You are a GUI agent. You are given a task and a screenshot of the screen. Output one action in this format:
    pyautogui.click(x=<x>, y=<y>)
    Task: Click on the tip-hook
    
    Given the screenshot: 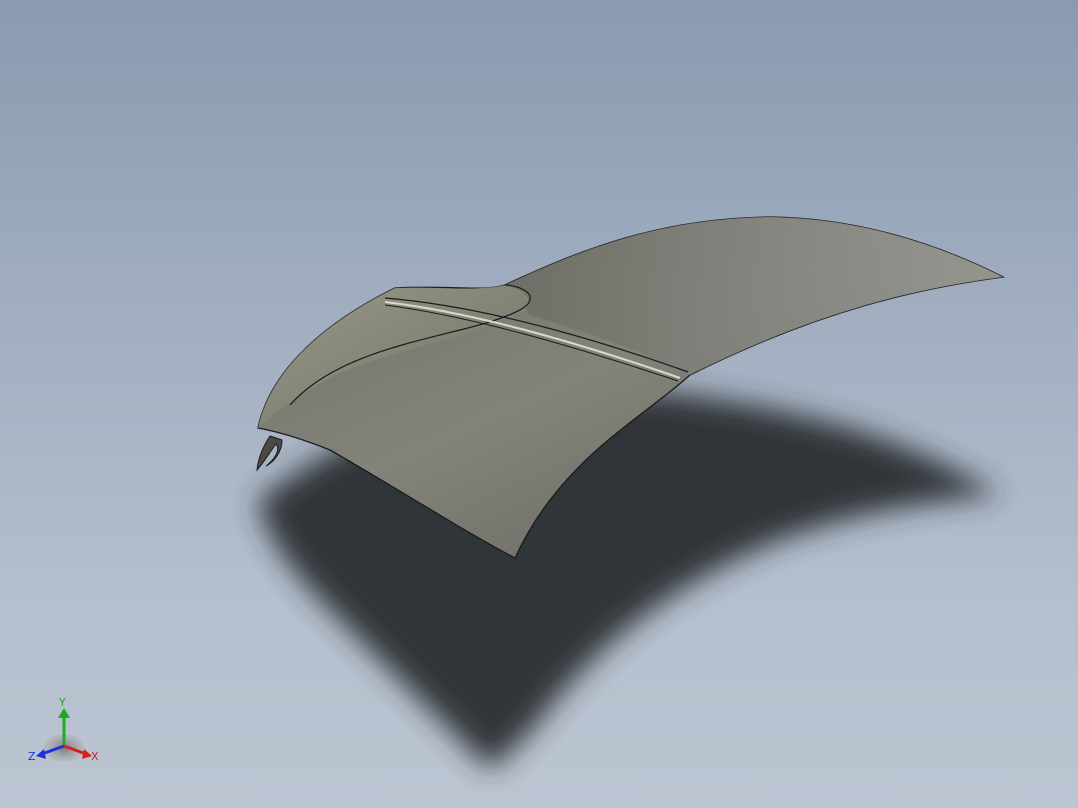 What is the action you would take?
    pyautogui.click(x=269, y=453)
    